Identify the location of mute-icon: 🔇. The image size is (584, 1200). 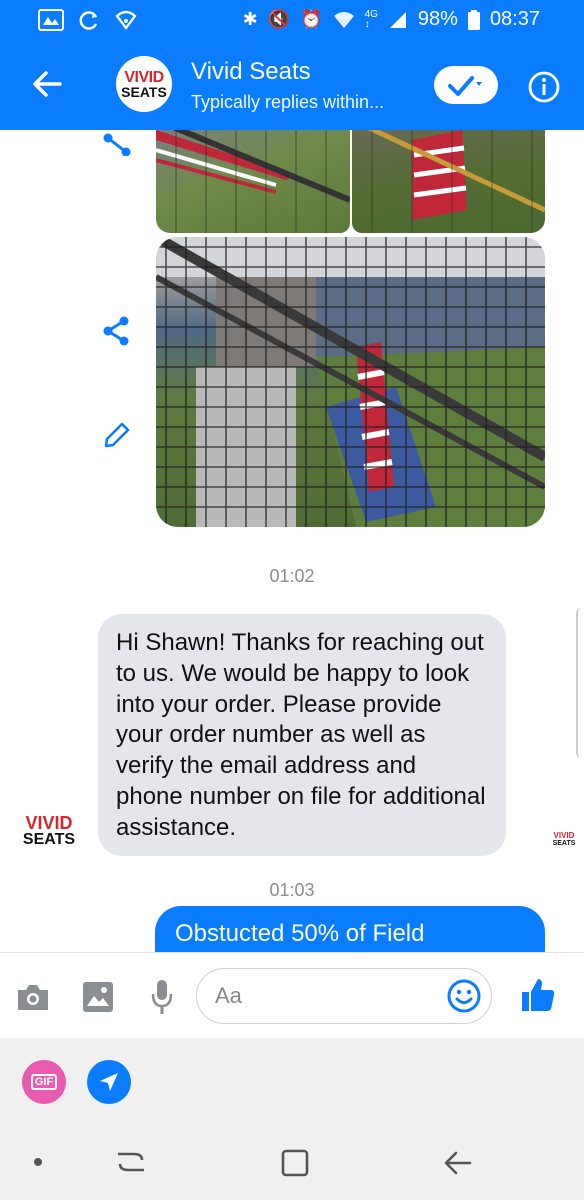
(279, 19).